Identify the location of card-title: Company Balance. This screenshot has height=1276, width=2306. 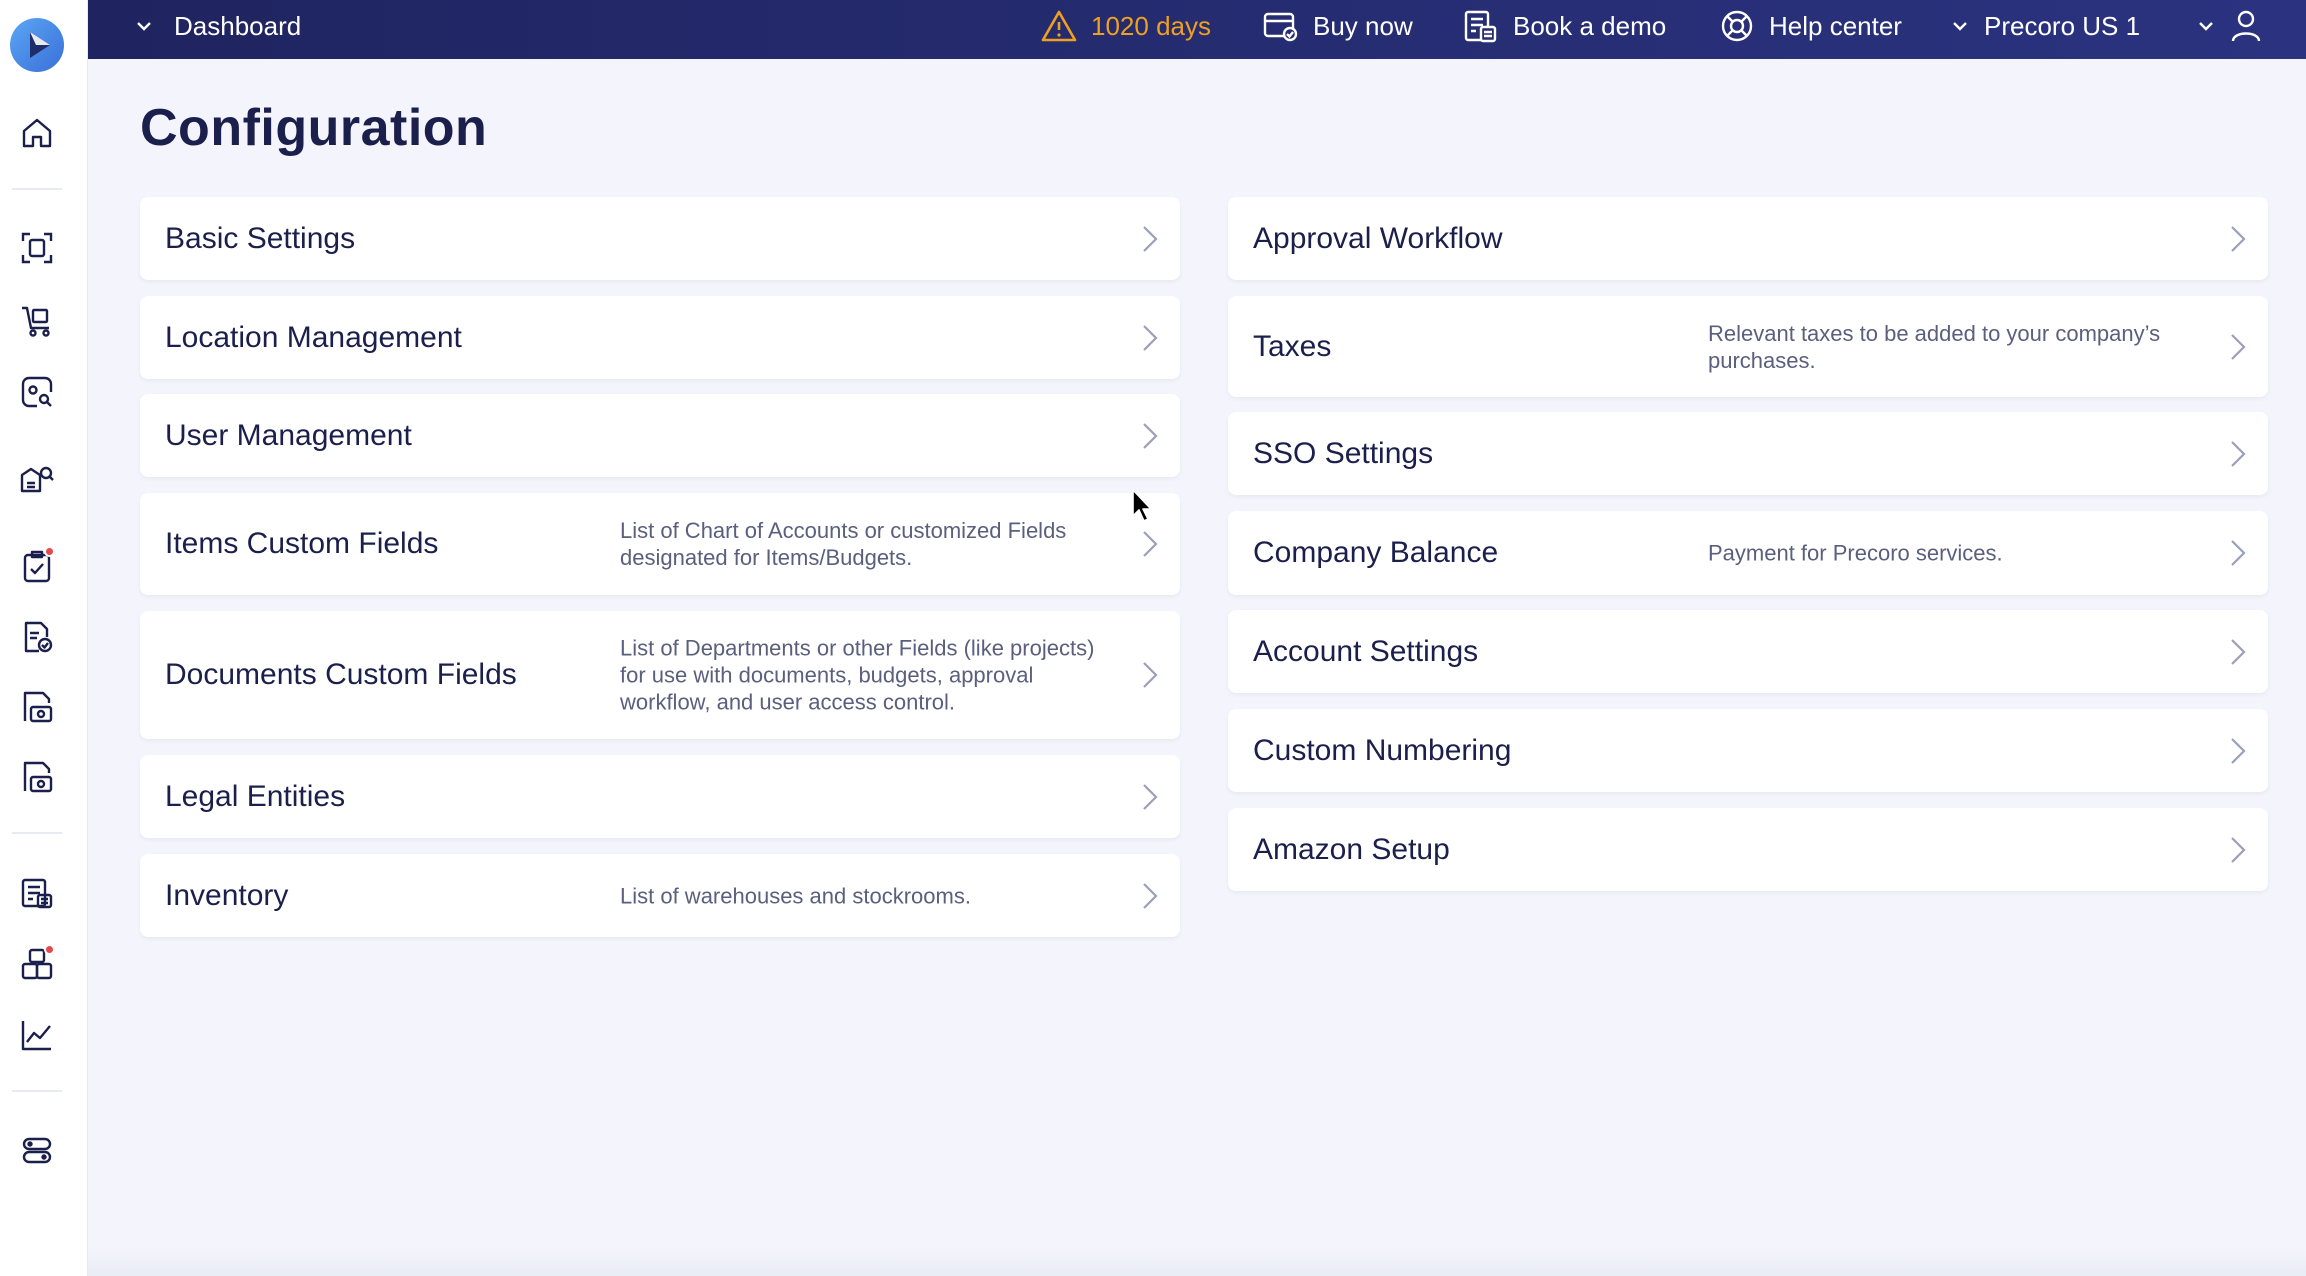
(1376, 552).